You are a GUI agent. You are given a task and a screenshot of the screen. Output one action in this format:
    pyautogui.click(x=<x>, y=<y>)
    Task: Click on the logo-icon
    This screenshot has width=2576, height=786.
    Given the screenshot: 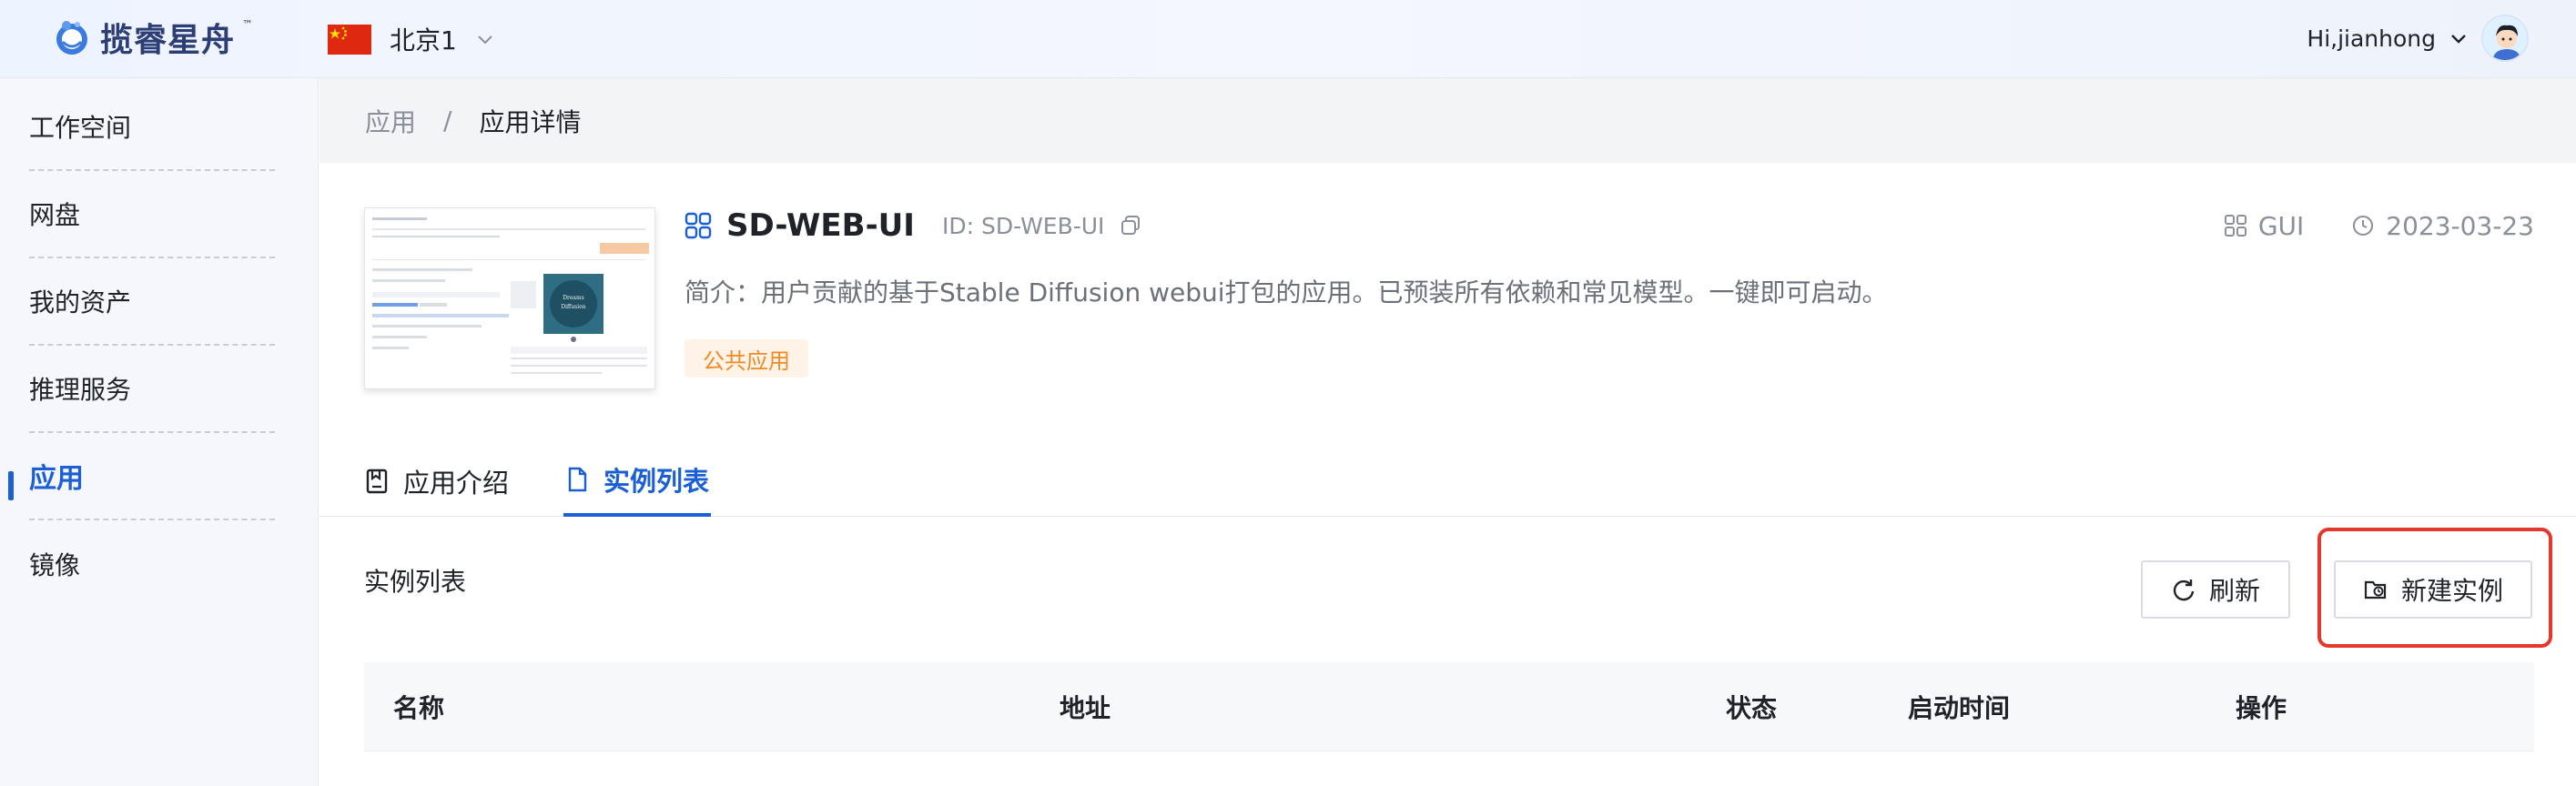 What is the action you would take?
    pyautogui.click(x=71, y=38)
    